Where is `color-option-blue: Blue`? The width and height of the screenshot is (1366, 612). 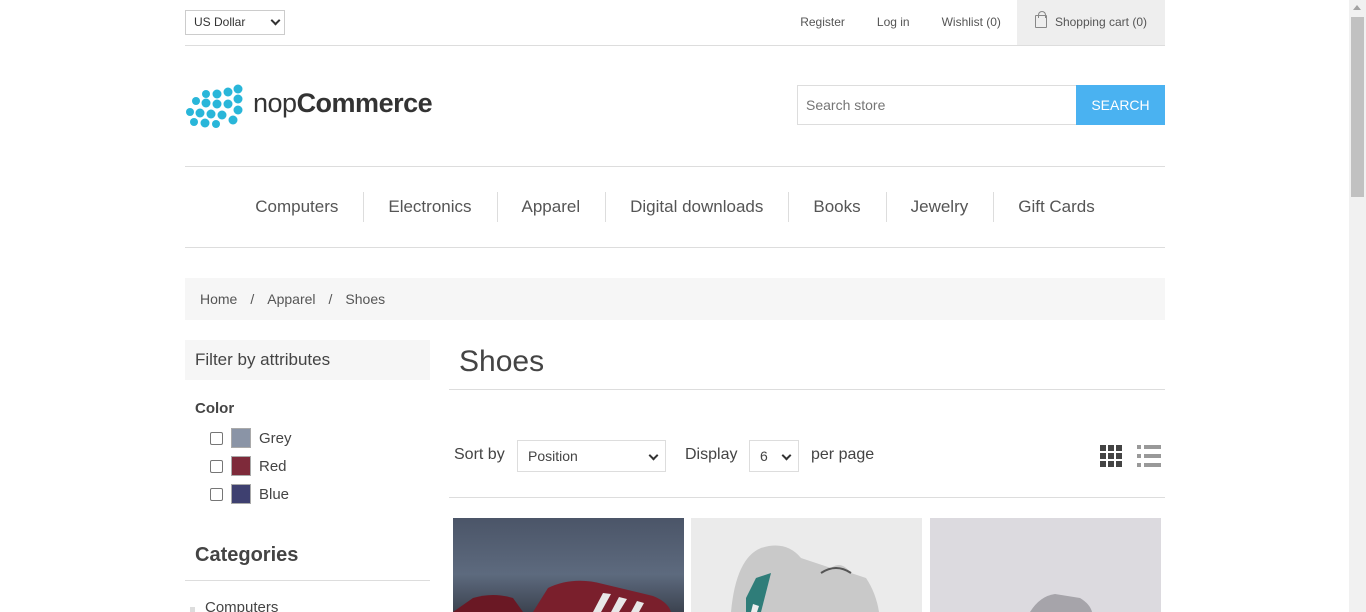 color-option-blue: Blue is located at coordinates (249, 494).